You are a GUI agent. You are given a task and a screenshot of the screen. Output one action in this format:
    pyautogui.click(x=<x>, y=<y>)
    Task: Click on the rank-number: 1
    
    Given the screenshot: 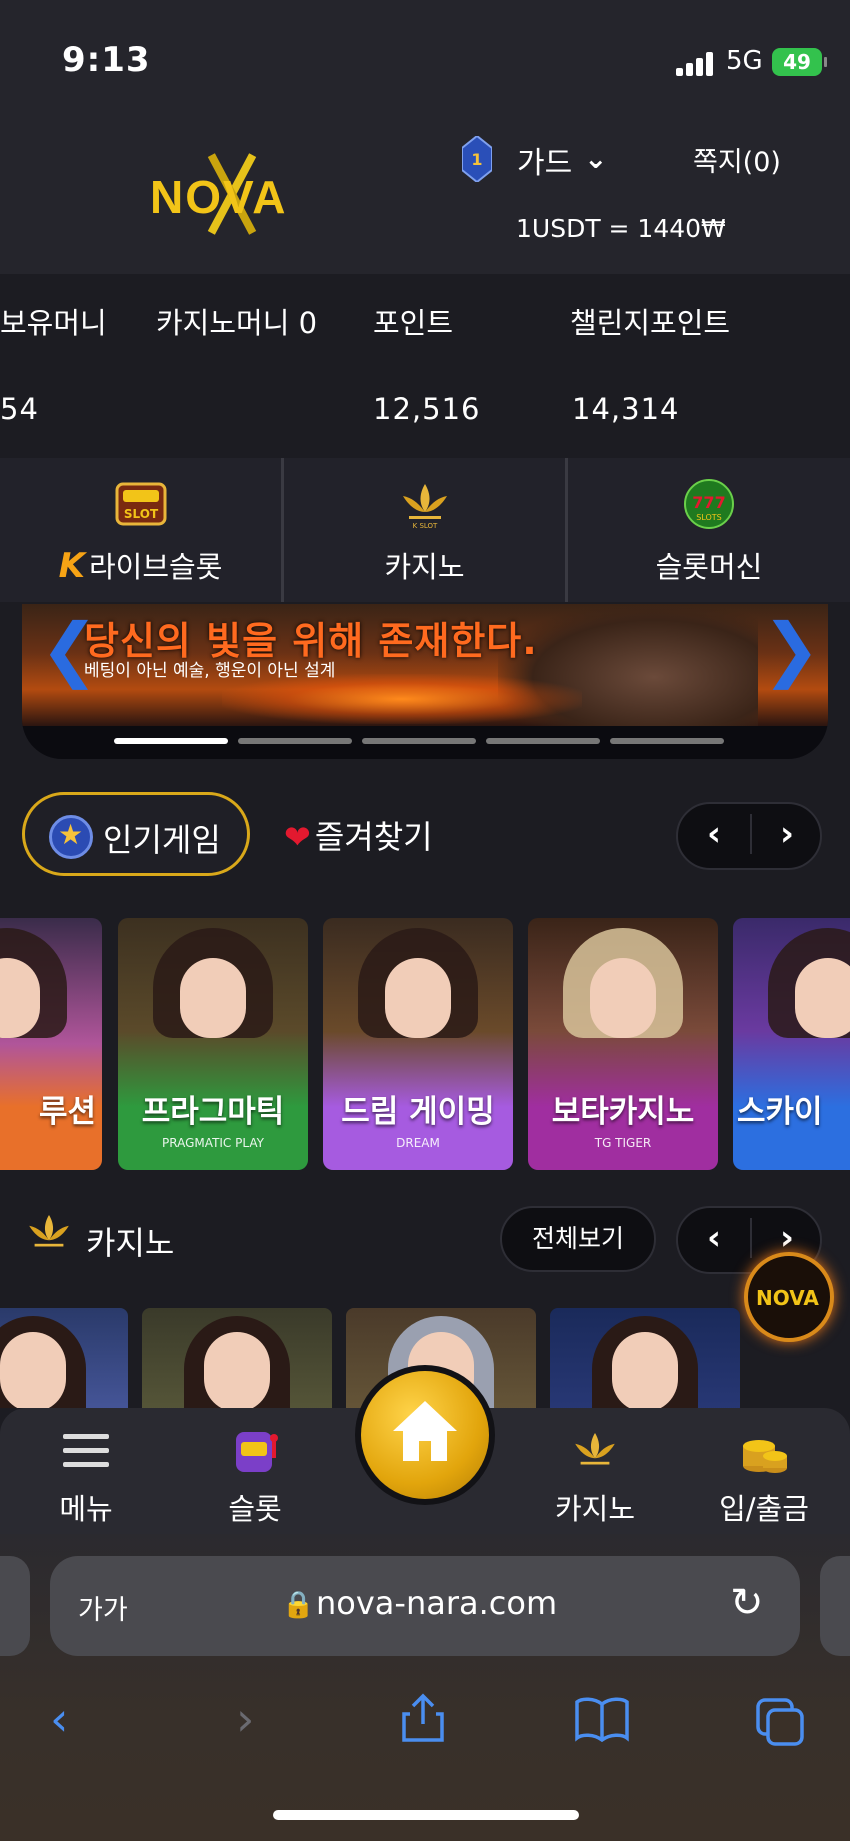 What is the action you would take?
    pyautogui.click(x=476, y=159)
    